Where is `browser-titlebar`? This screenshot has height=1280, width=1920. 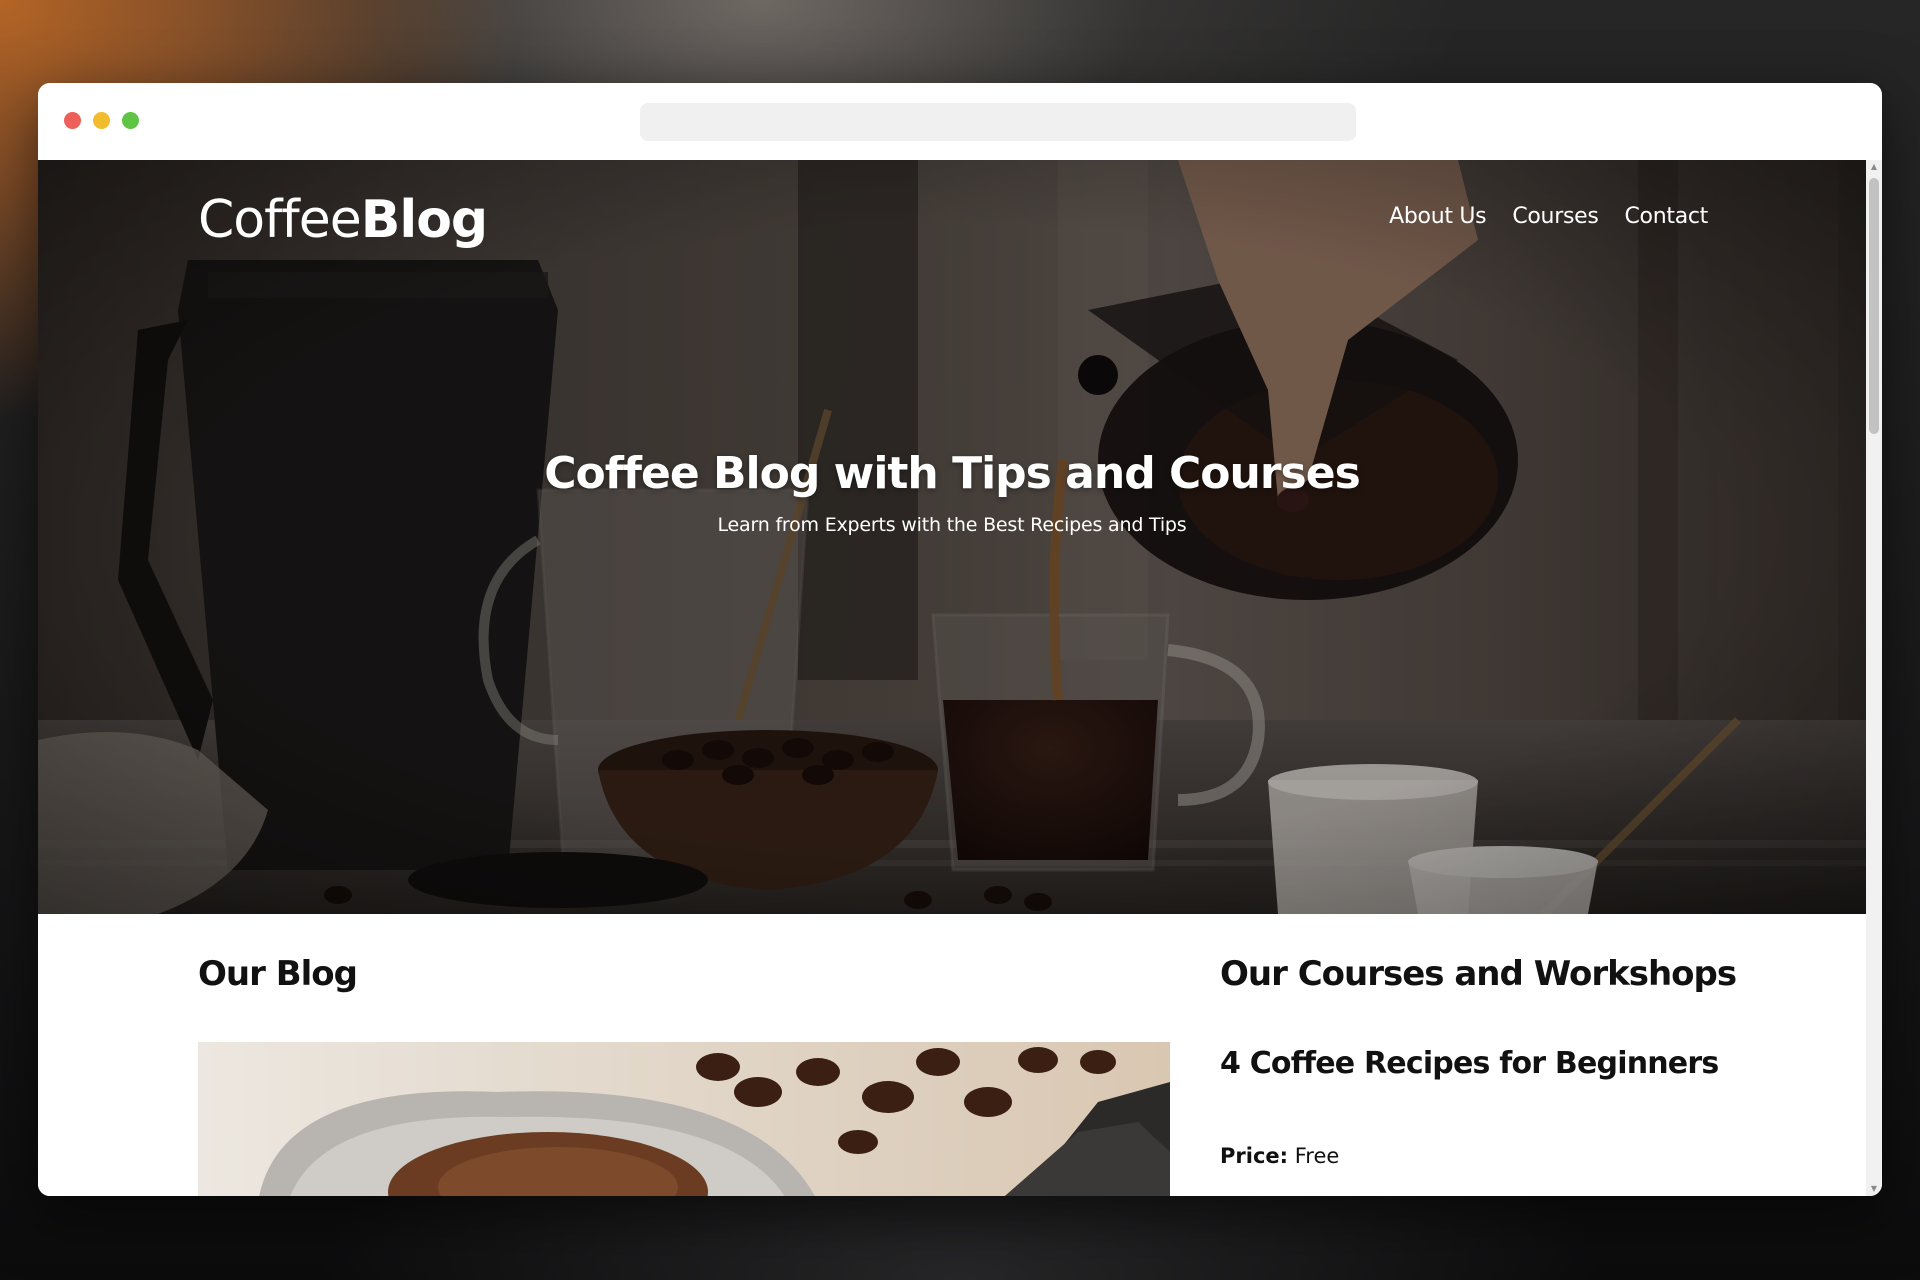
browser-titlebar is located at coordinates (960, 121).